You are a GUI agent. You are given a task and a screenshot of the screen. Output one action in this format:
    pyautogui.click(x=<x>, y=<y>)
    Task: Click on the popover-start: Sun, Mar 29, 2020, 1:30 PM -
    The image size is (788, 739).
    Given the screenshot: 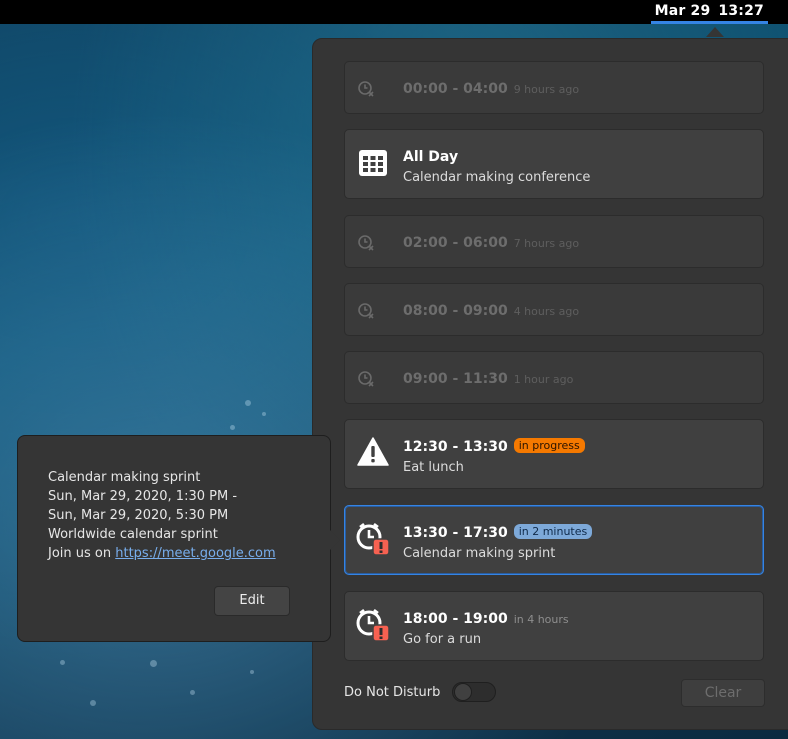 What is the action you would take?
    pyautogui.click(x=143, y=496)
    